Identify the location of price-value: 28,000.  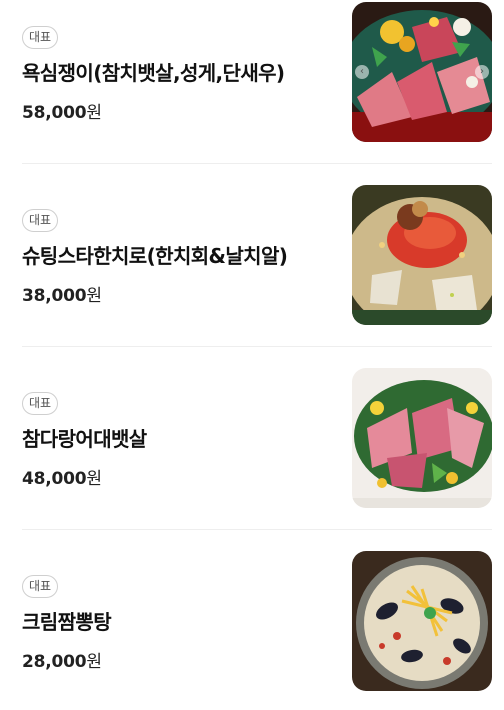
(54, 662).